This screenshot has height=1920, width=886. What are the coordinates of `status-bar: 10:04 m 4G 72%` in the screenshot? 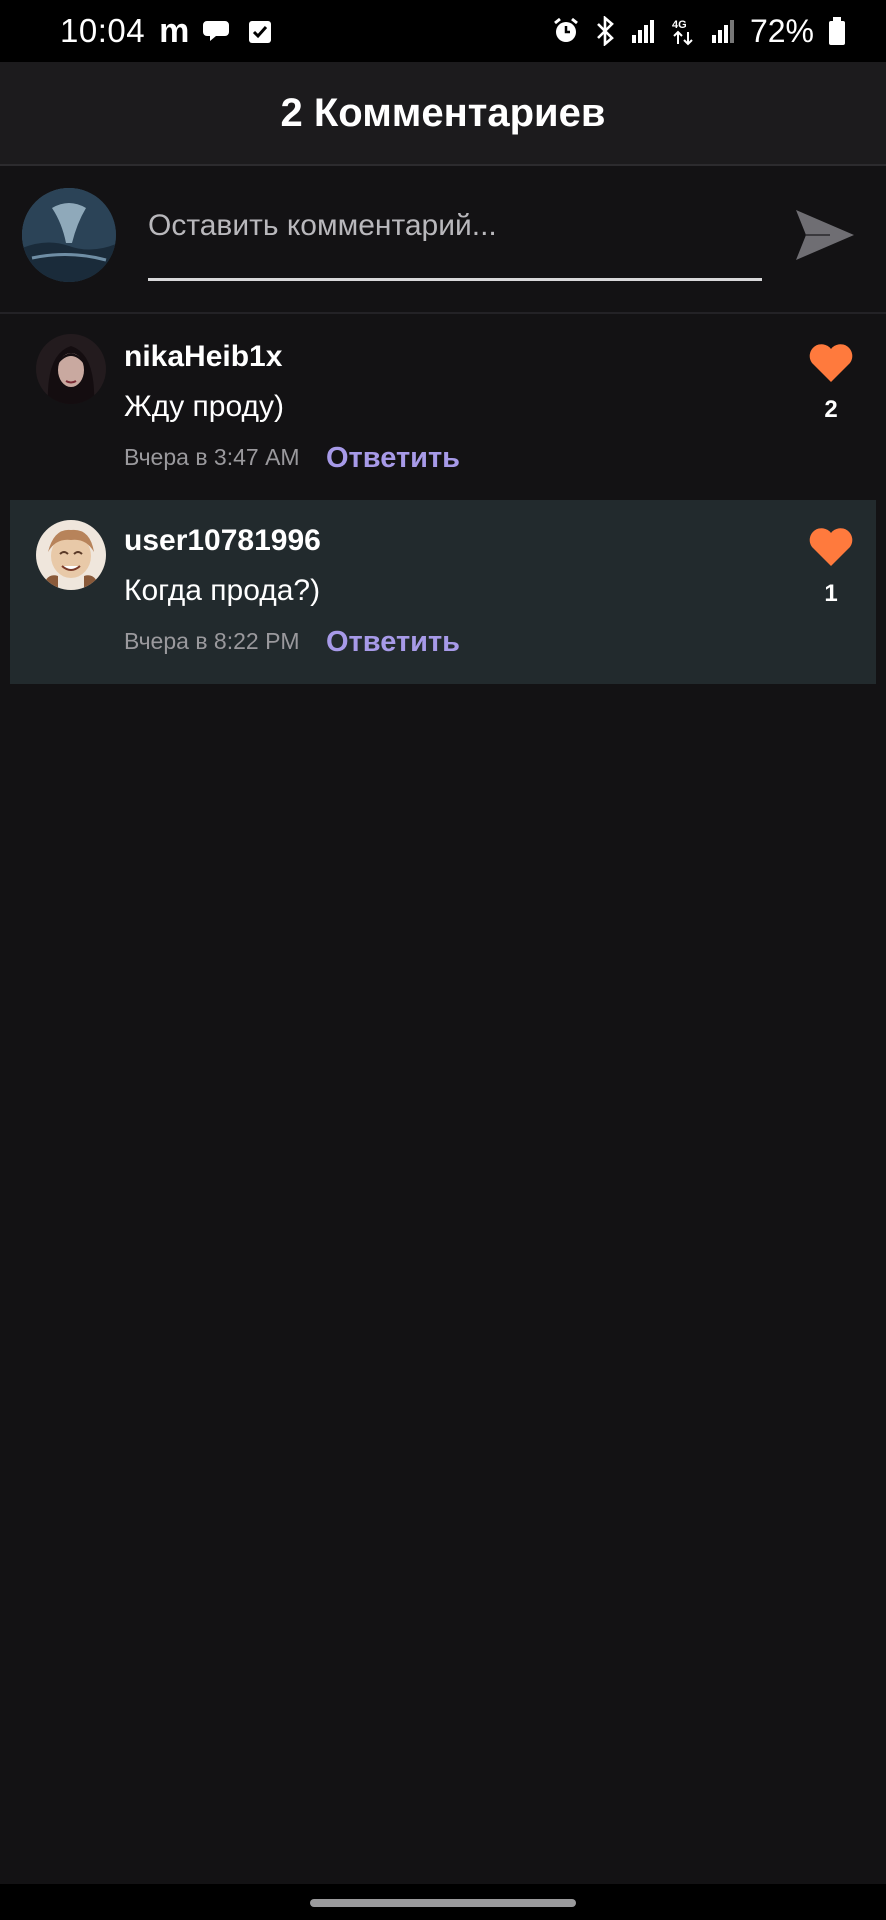 It's located at (443, 31).